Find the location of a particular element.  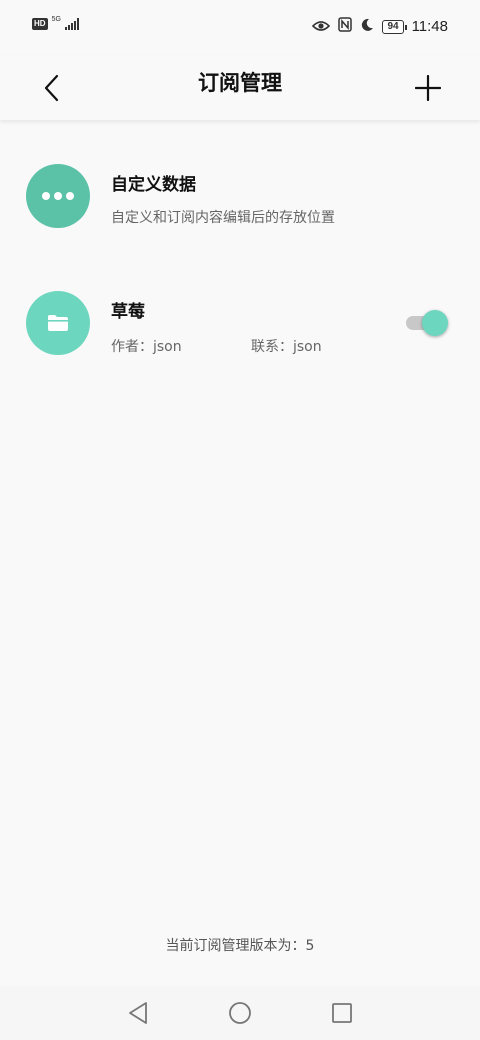

nav-home-button is located at coordinates (240, 1013).